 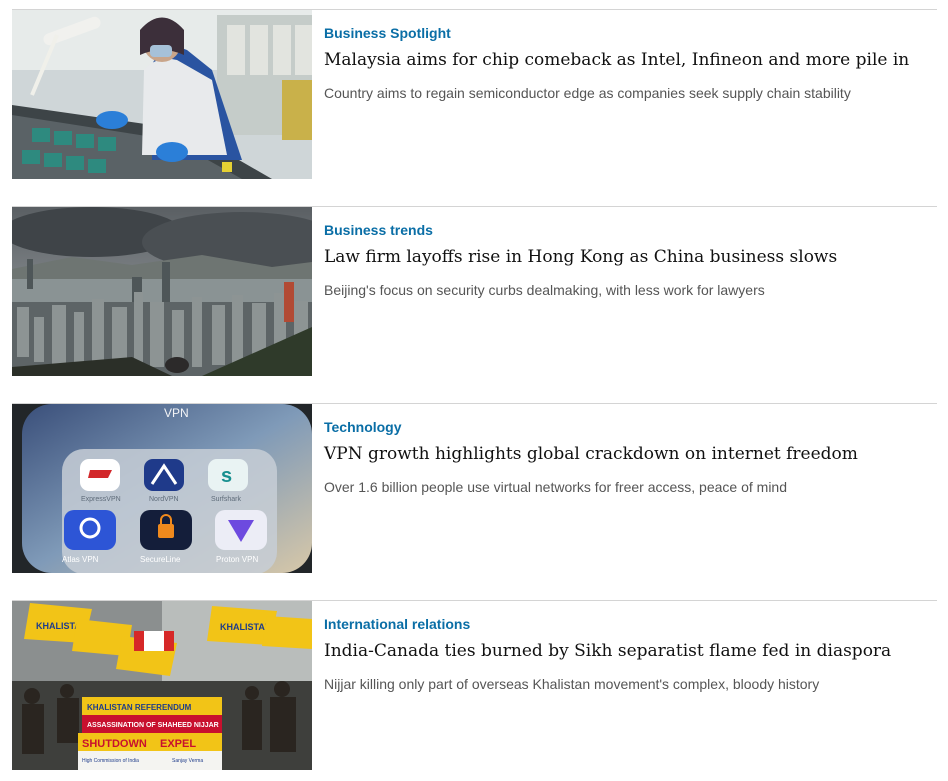 I want to click on app-label: ExpressVPN, so click(x=101, y=499).